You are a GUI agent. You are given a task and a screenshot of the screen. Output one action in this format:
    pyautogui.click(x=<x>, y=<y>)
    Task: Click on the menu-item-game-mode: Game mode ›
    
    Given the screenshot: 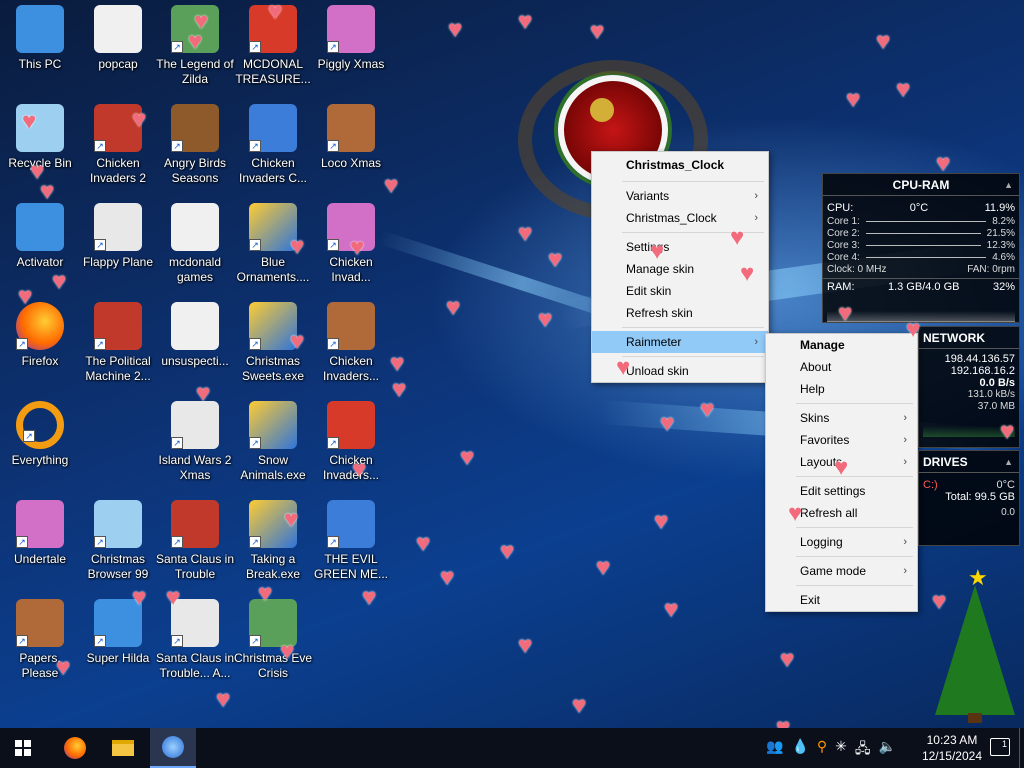 What is the action you would take?
    pyautogui.click(x=841, y=571)
    